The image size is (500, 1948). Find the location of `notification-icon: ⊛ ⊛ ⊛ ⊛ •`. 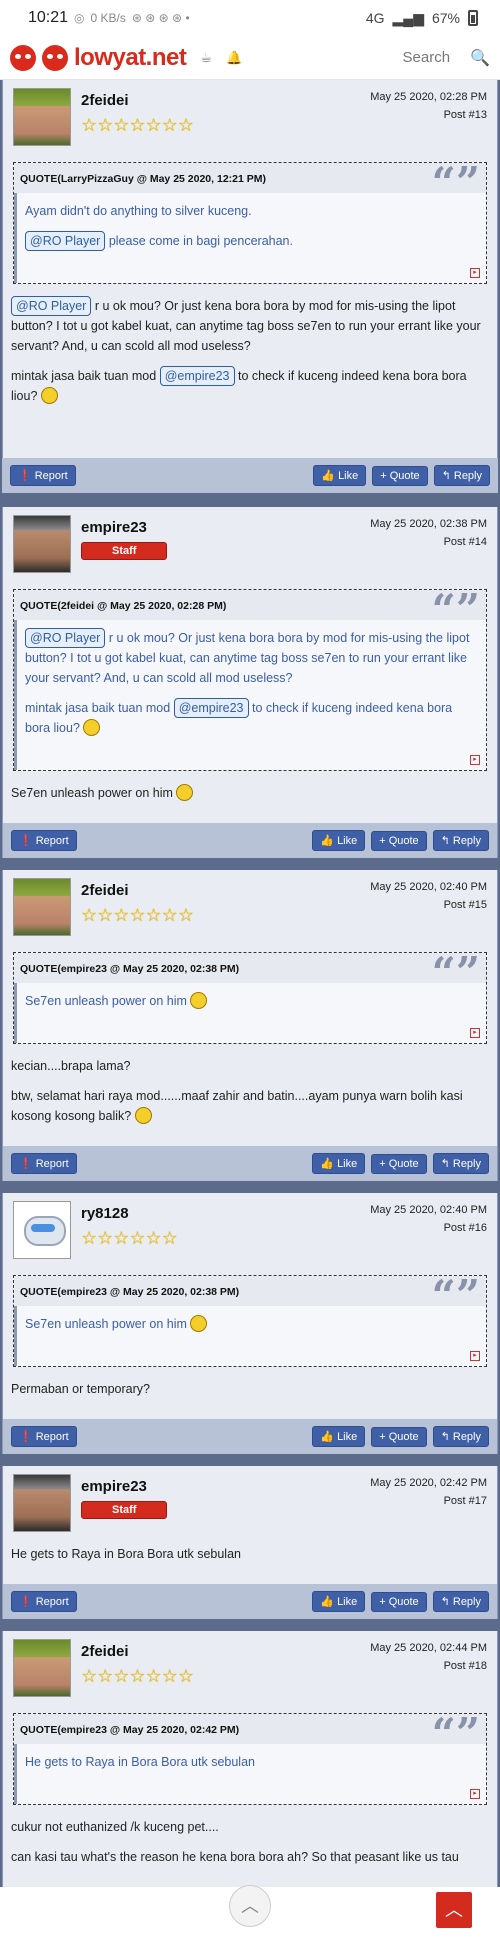

notification-icon: ⊛ ⊛ ⊛ ⊛ • is located at coordinates (160, 18).